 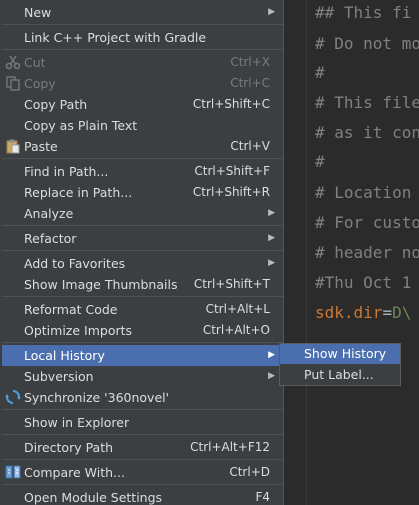 I want to click on compare-icon, so click(x=13, y=472).